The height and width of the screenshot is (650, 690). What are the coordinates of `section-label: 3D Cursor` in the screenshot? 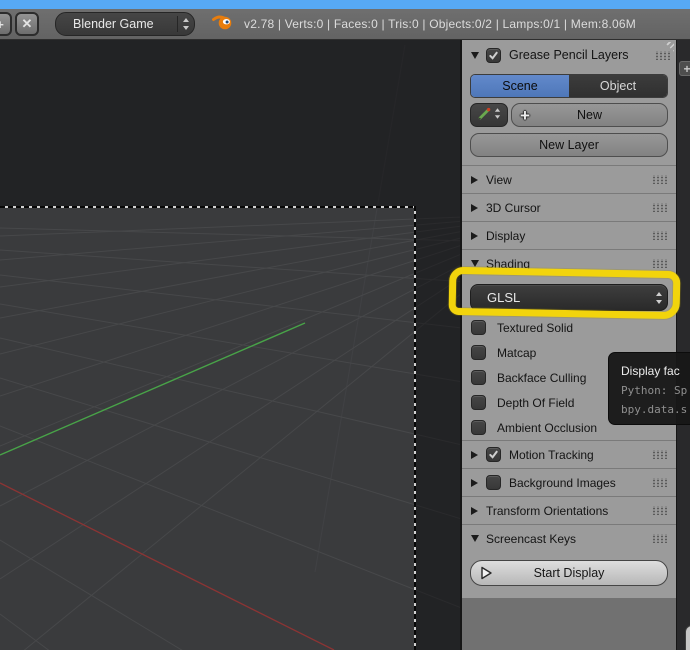 It's located at (513, 207).